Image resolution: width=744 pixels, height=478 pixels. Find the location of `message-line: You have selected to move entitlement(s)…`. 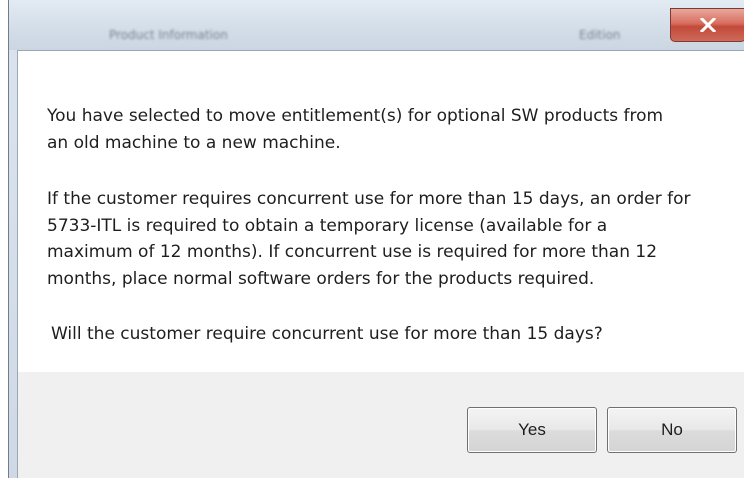

message-line: You have selected to move entitlement(s)… is located at coordinates (355, 116).